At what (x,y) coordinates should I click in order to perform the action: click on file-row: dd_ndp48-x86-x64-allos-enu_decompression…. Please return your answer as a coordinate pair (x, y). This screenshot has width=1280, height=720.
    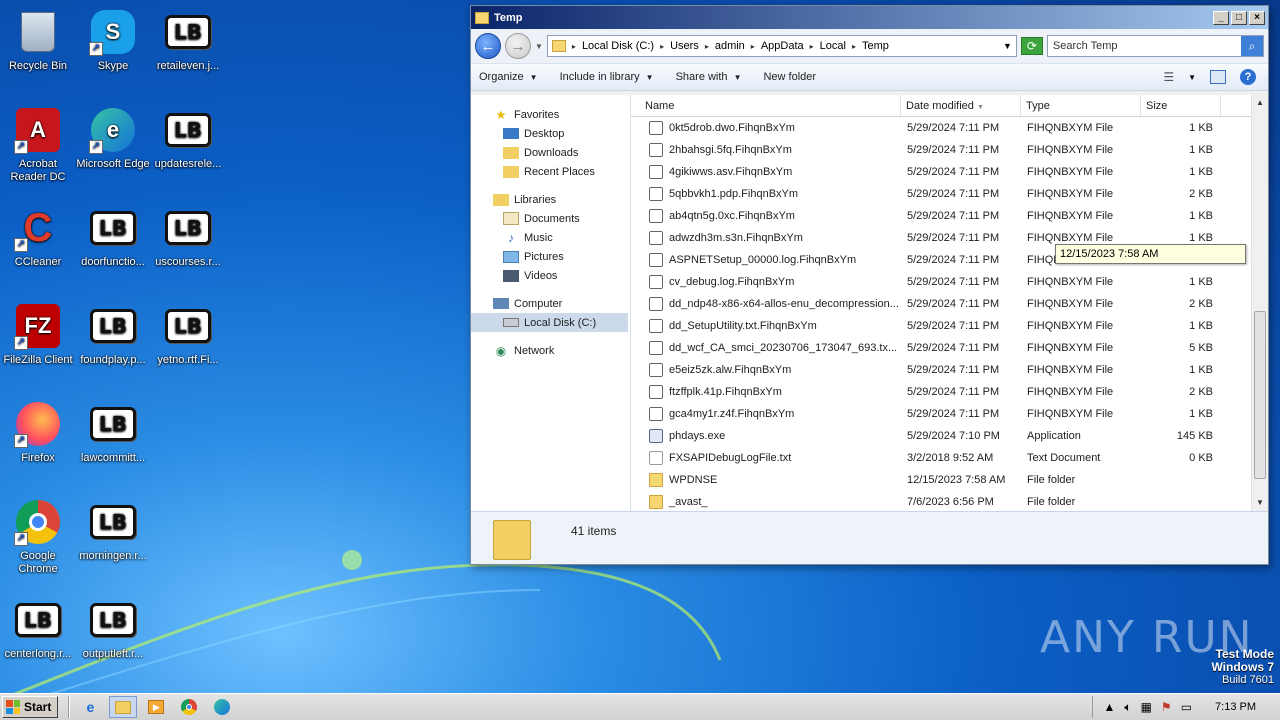
    Looking at the image, I should click on (941, 304).